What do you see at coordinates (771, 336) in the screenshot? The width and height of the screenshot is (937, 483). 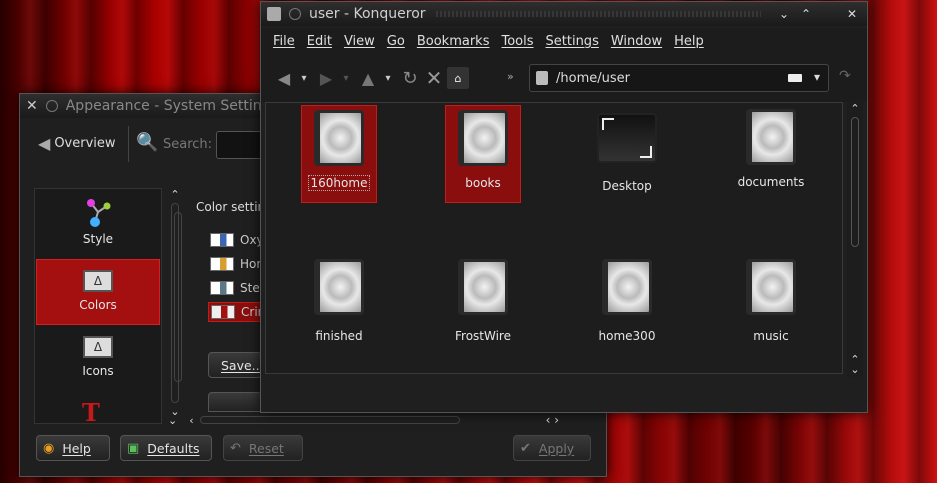 I see `file-name: music` at bounding box center [771, 336].